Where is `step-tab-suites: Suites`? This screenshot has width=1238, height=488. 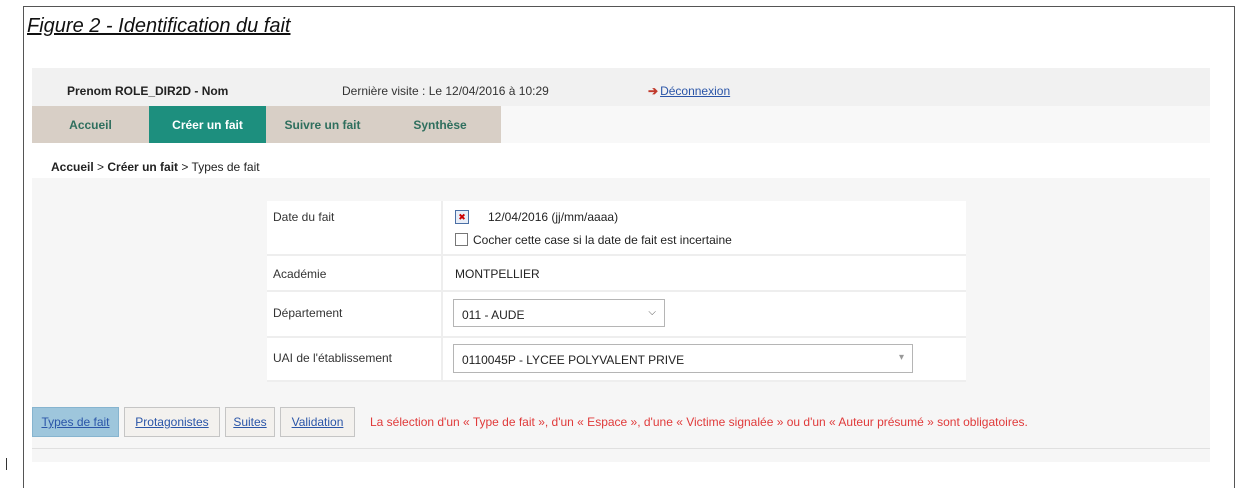
step-tab-suites: Suites is located at coordinates (250, 422).